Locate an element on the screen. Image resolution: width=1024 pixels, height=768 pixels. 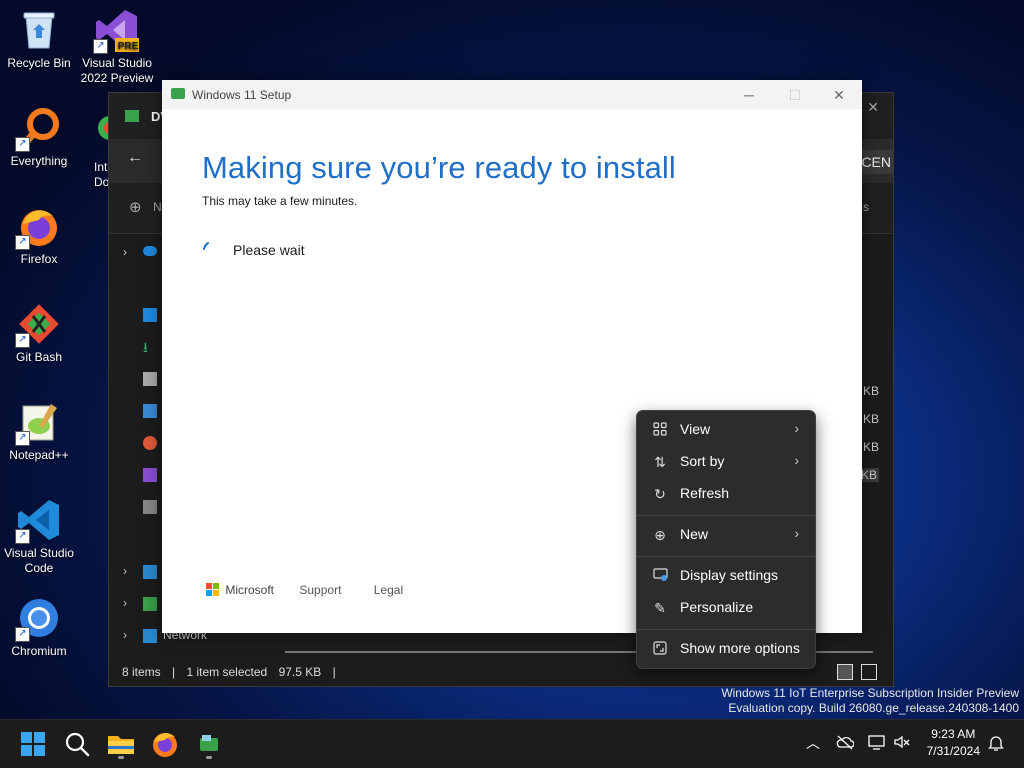
minimize-icon: ─ is located at coordinates (749, 95).